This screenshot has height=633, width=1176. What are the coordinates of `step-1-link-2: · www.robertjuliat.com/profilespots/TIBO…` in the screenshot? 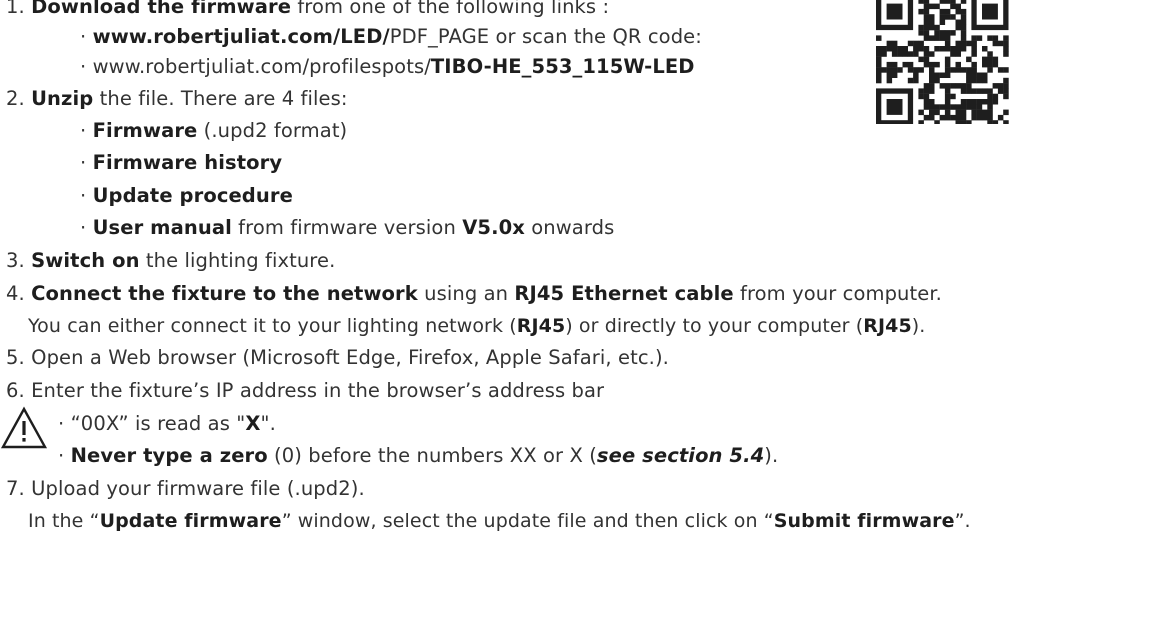 It's located at (387, 66).